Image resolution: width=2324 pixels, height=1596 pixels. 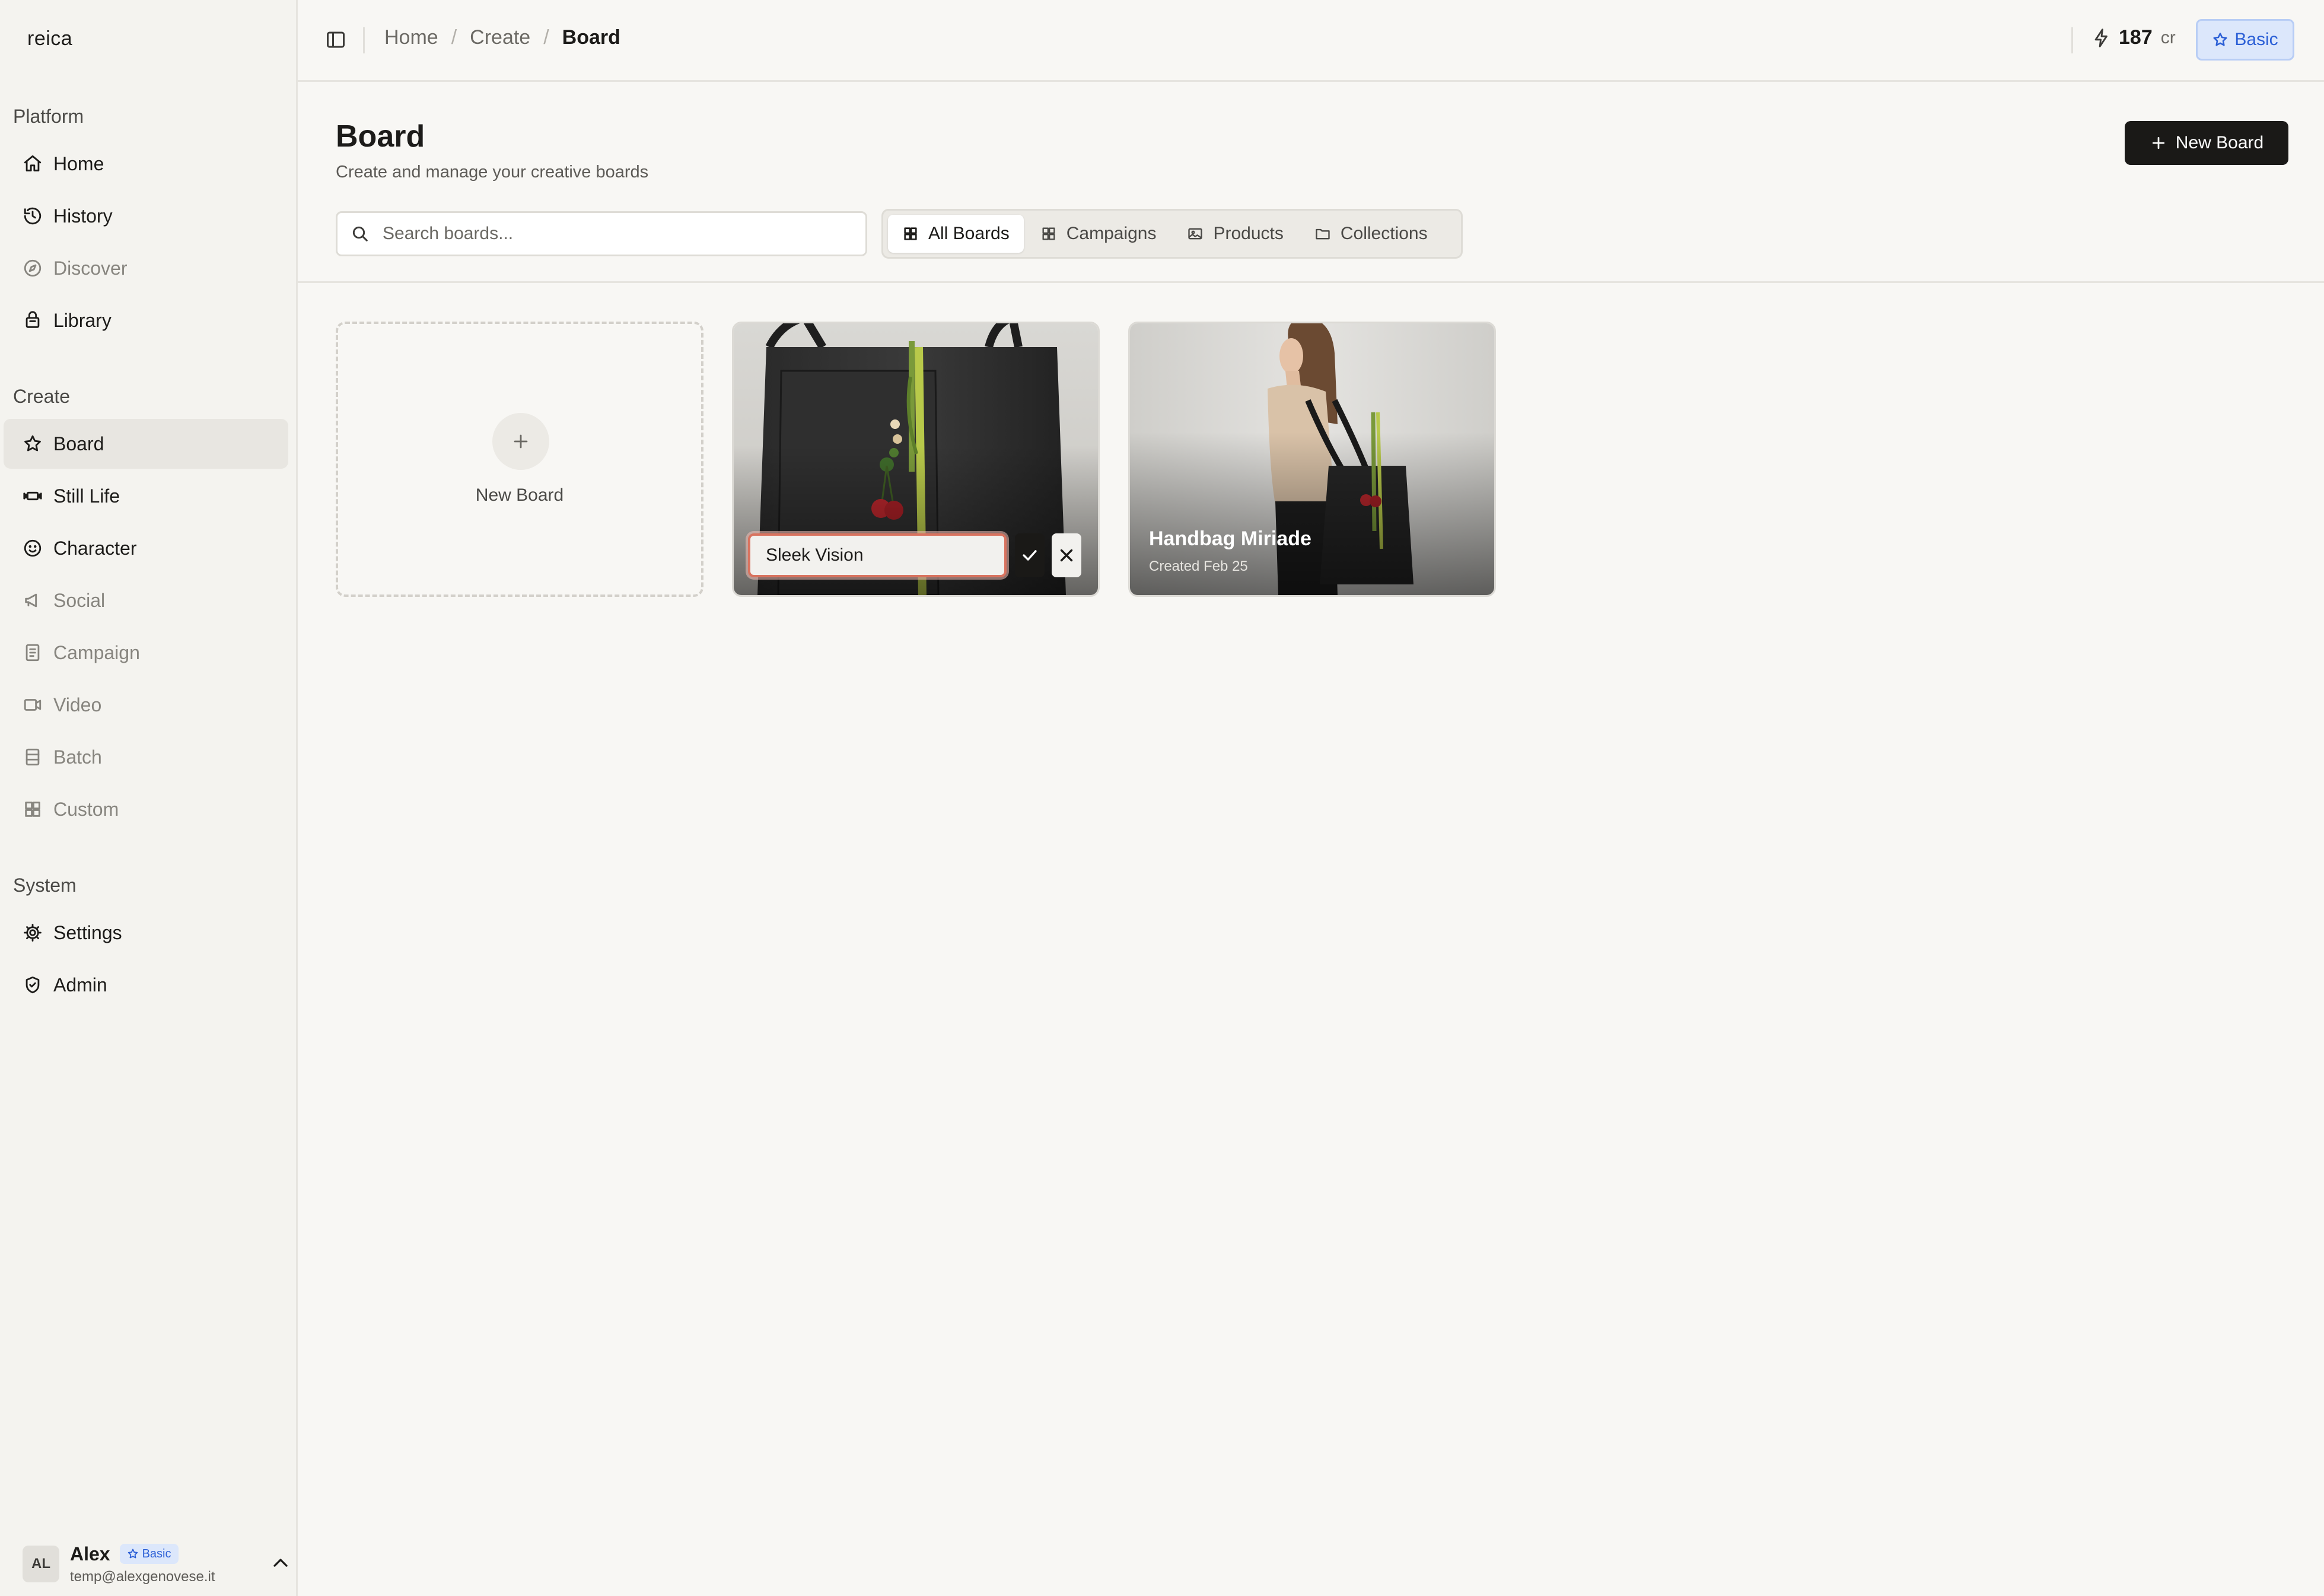 What do you see at coordinates (33, 985) in the screenshot?
I see `shield-icon` at bounding box center [33, 985].